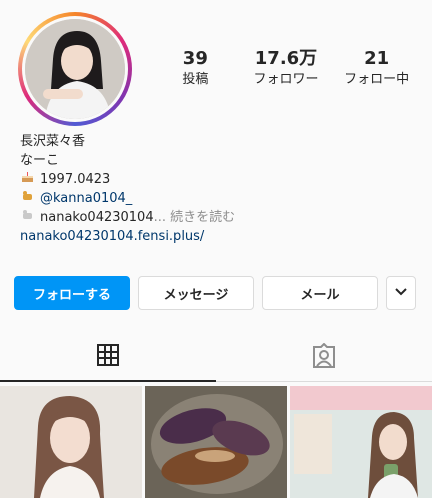 This screenshot has width=432, height=498. I want to click on tab-tagged, so click(324, 358).